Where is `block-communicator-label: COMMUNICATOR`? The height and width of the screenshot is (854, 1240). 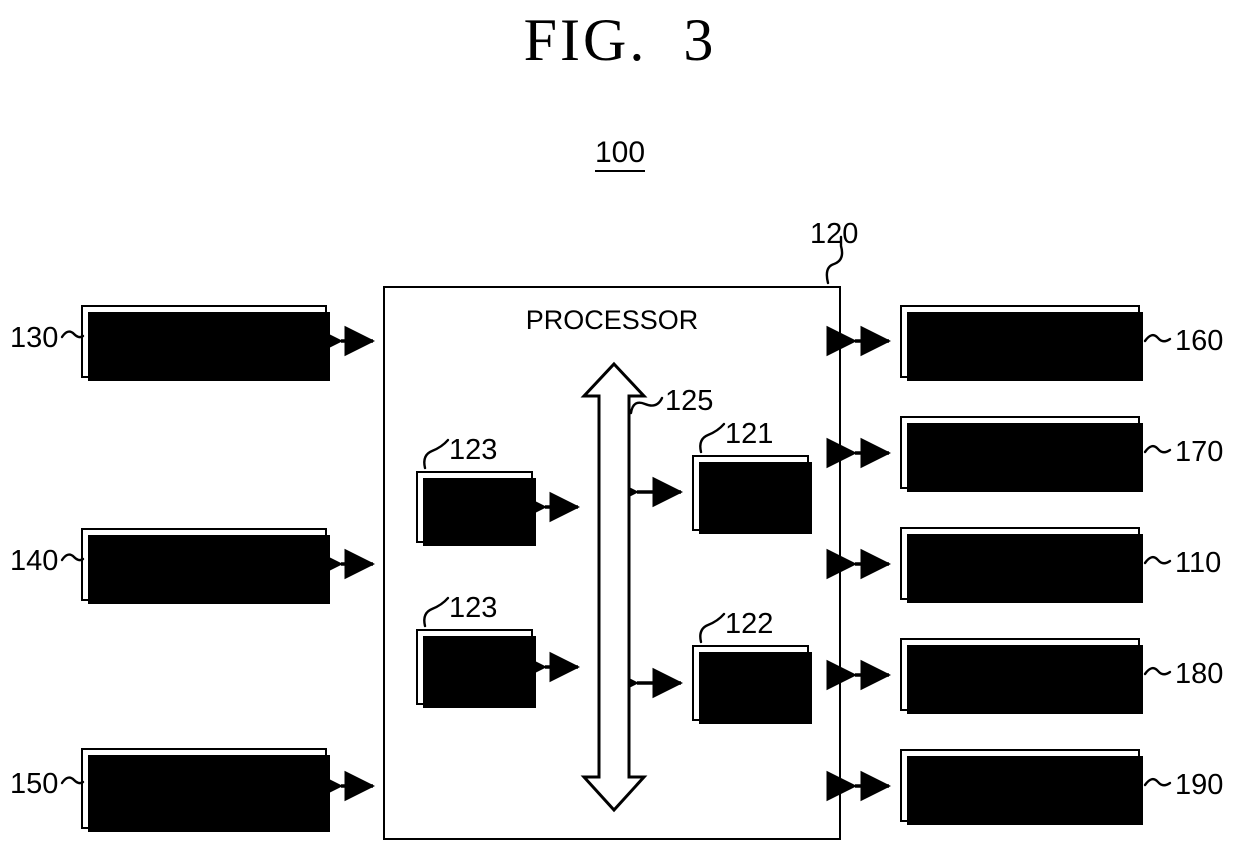
block-communicator-label: COMMUNICATOR is located at coordinates (204, 563).